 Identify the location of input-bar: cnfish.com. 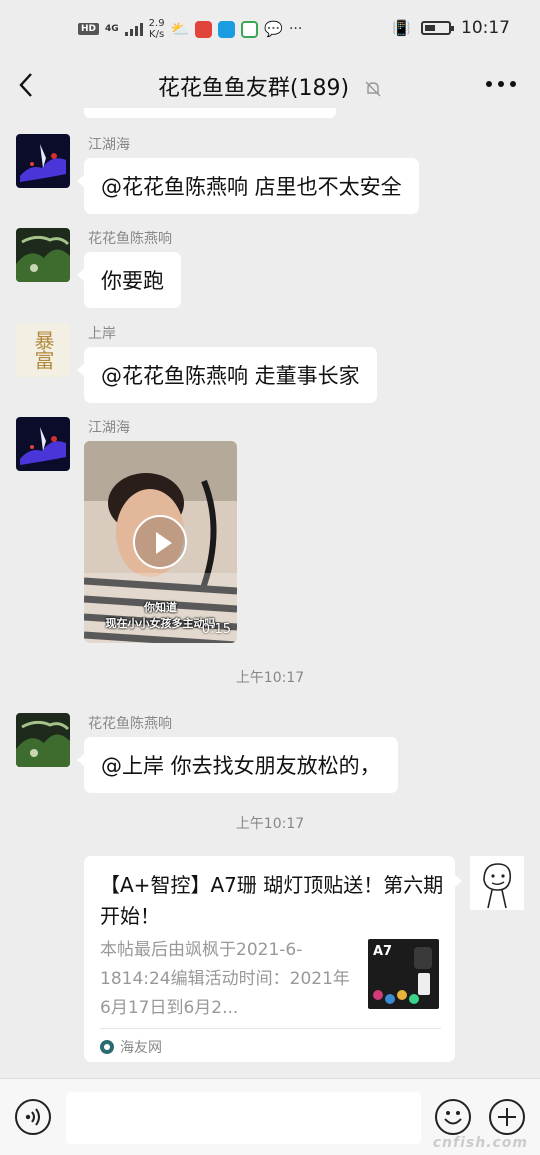
(270, 1116).